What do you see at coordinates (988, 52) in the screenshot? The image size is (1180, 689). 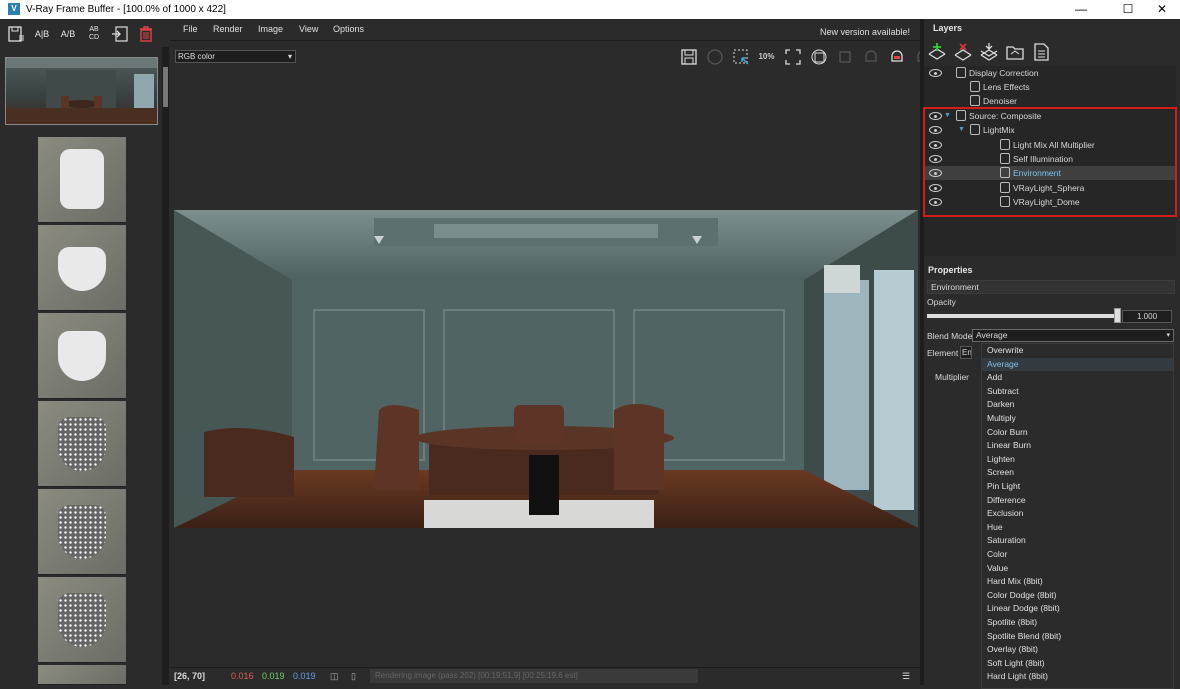 I see `merge-layers-icon` at bounding box center [988, 52].